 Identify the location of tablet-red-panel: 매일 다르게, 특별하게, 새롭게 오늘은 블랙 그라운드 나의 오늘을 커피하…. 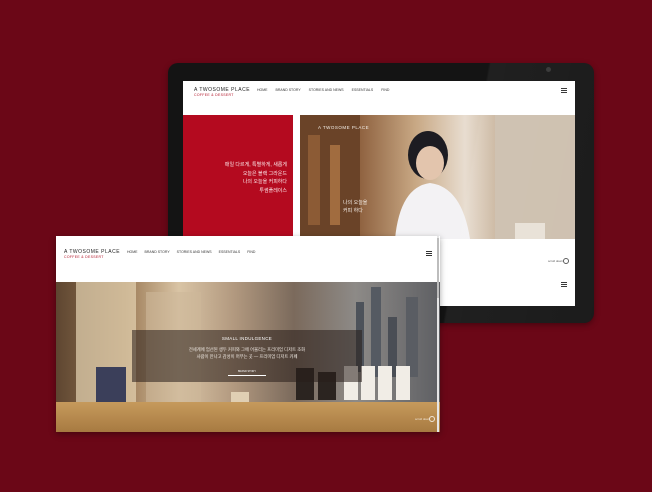
(238, 177).